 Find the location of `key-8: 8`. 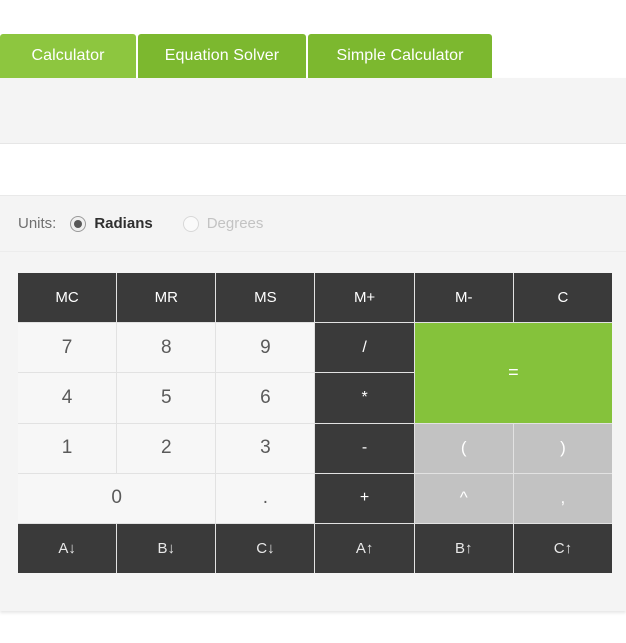

key-8: 8 is located at coordinates (166, 348).